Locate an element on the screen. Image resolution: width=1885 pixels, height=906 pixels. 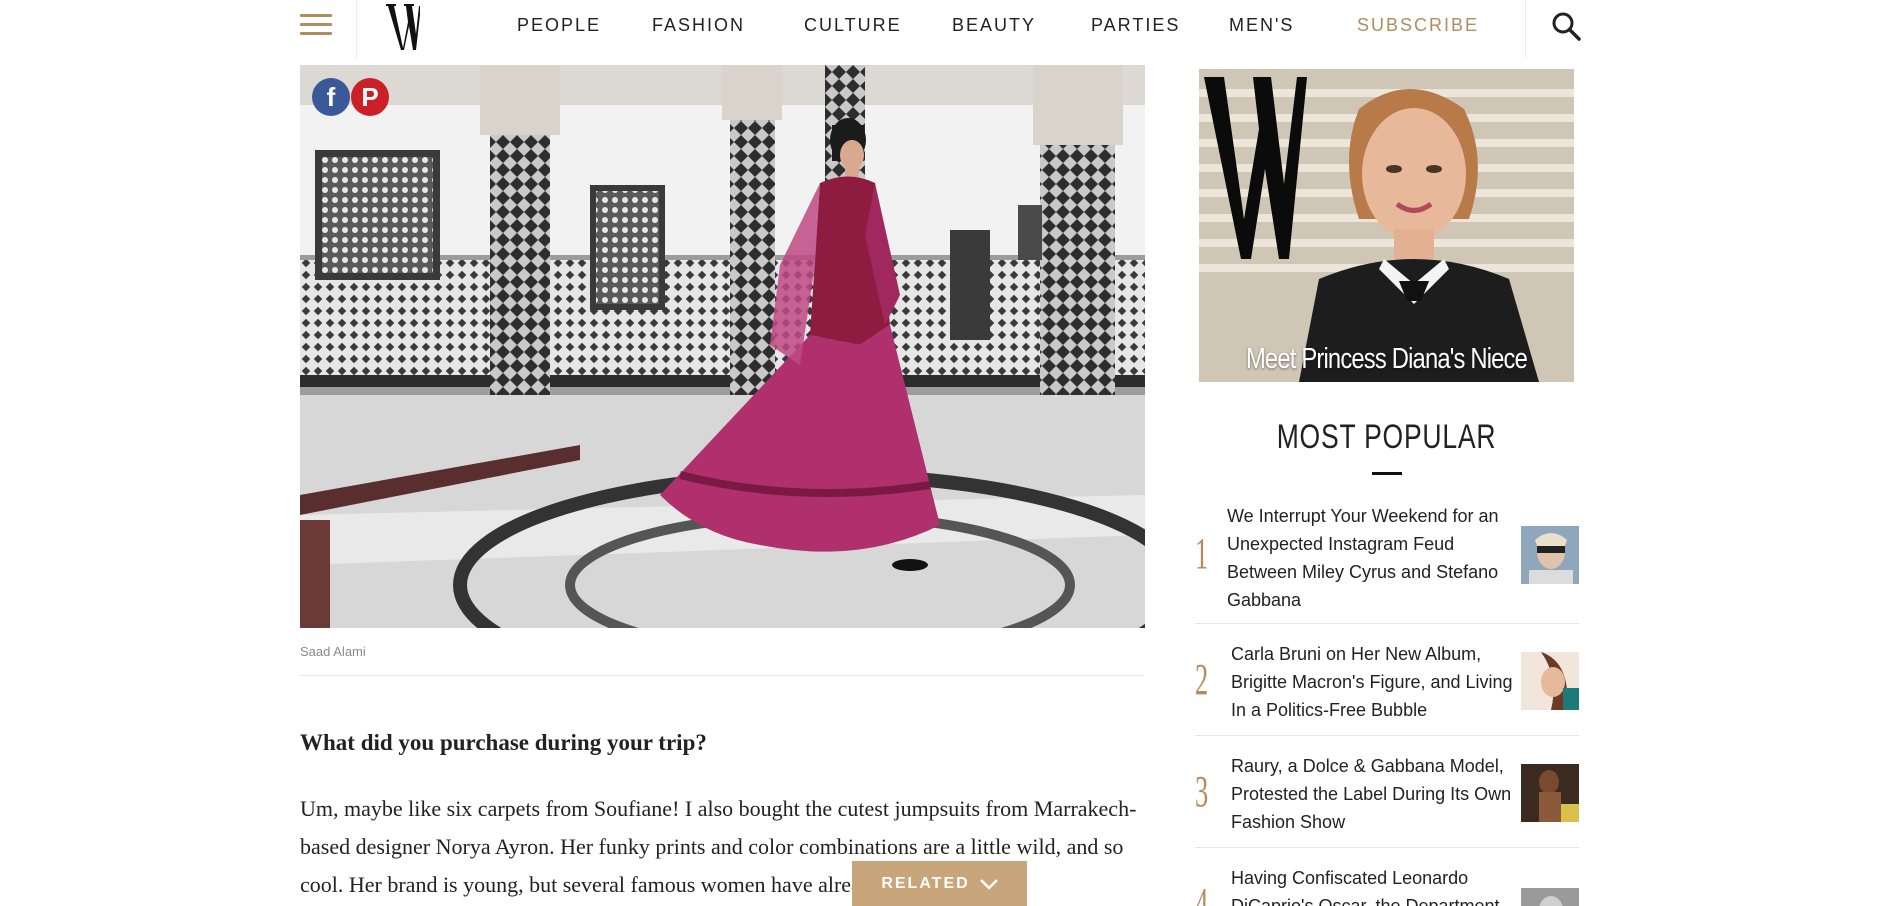
pinterest-icon: P is located at coordinates (370, 97).